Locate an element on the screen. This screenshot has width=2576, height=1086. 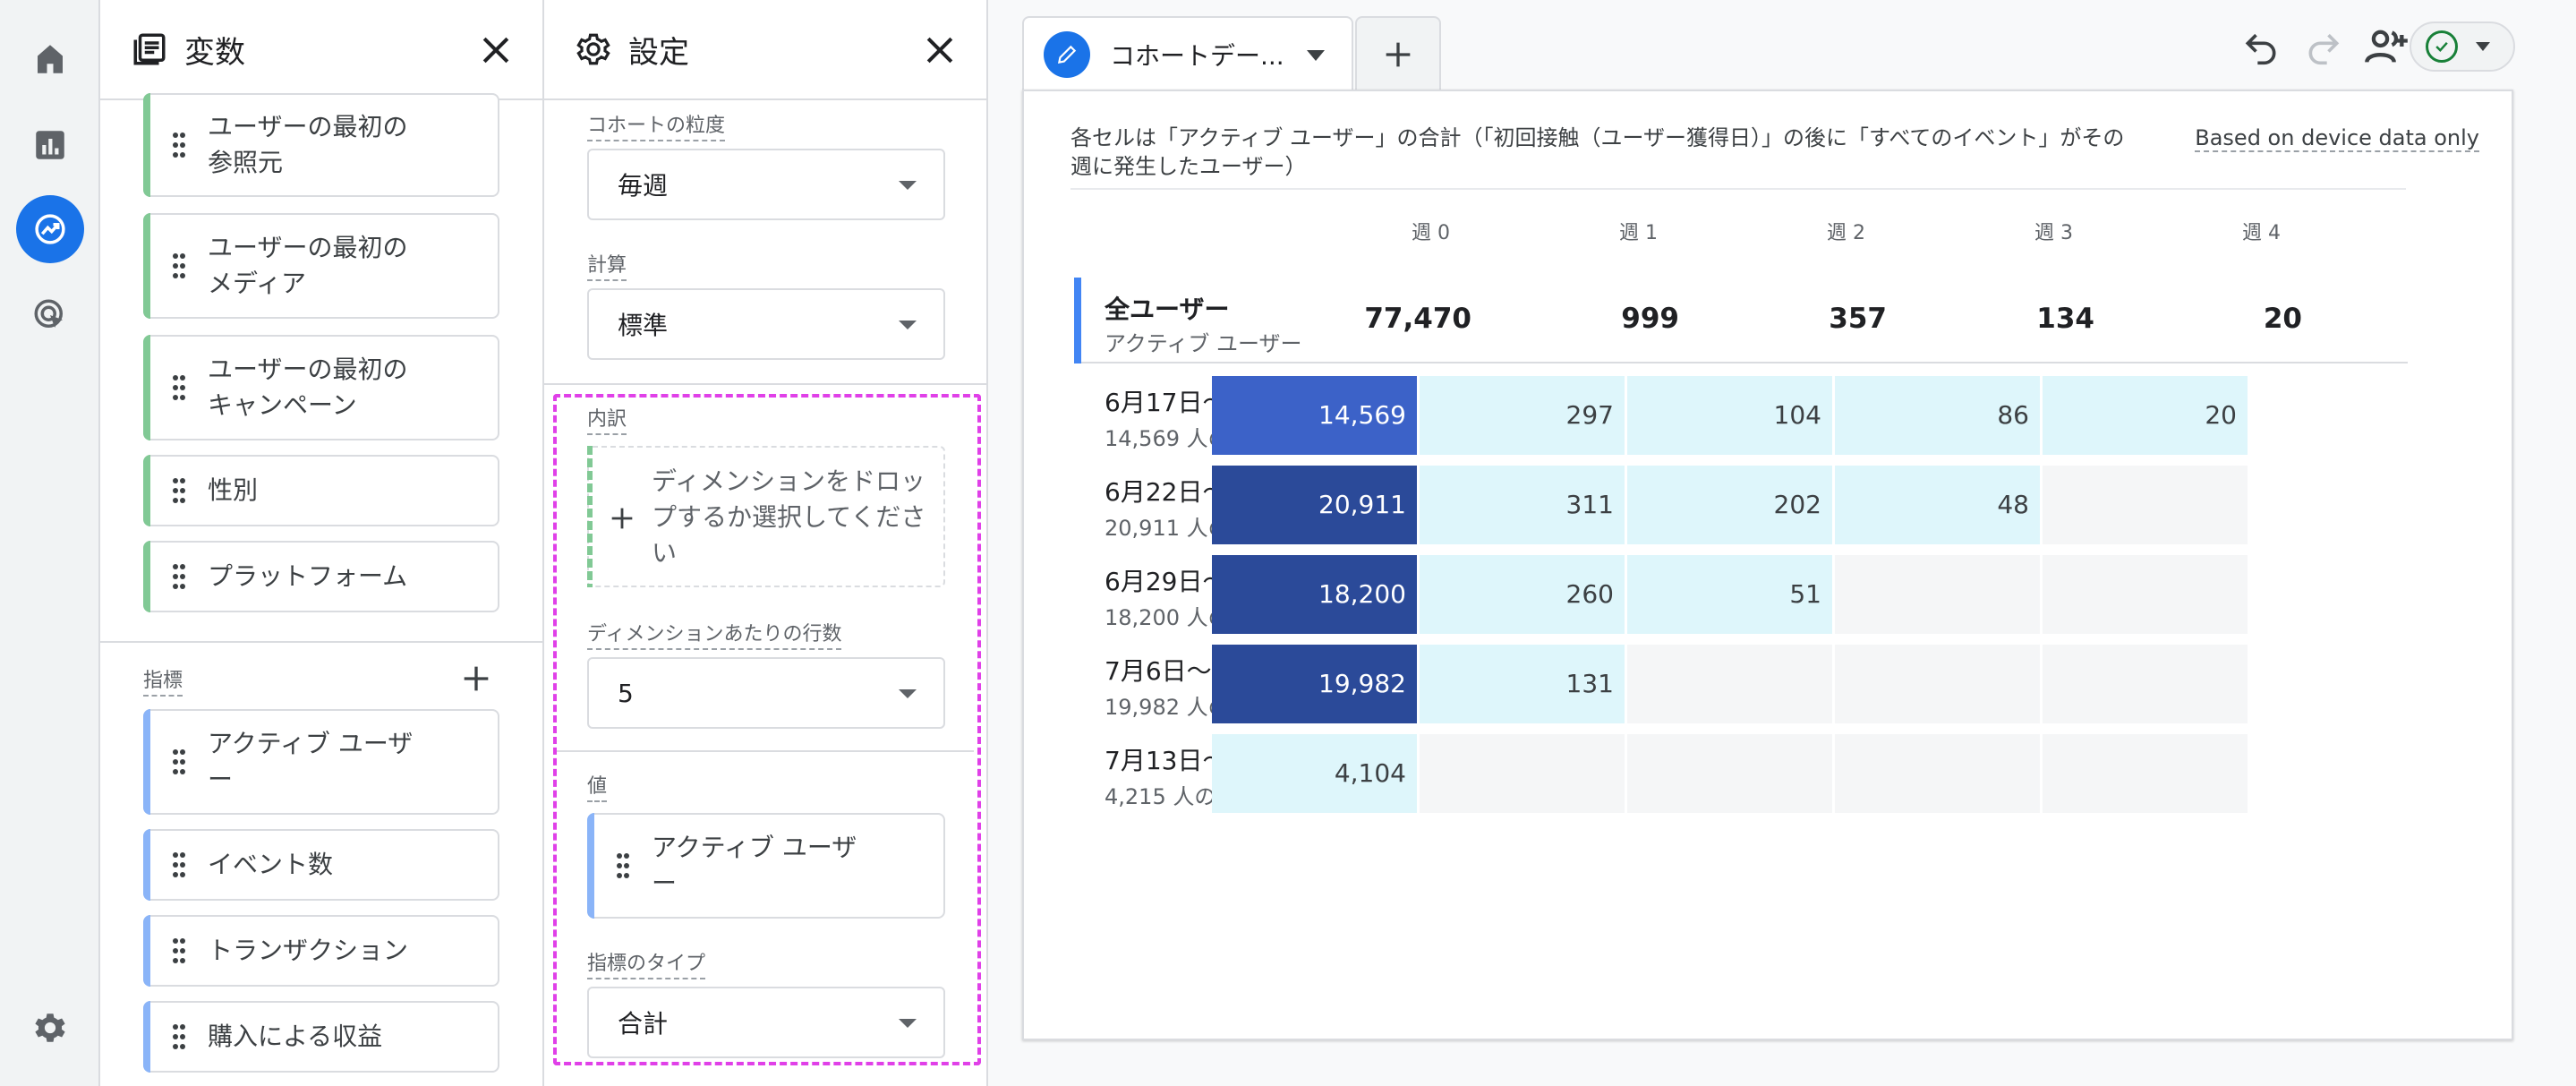
reports-nav-button is located at coordinates (50, 145).